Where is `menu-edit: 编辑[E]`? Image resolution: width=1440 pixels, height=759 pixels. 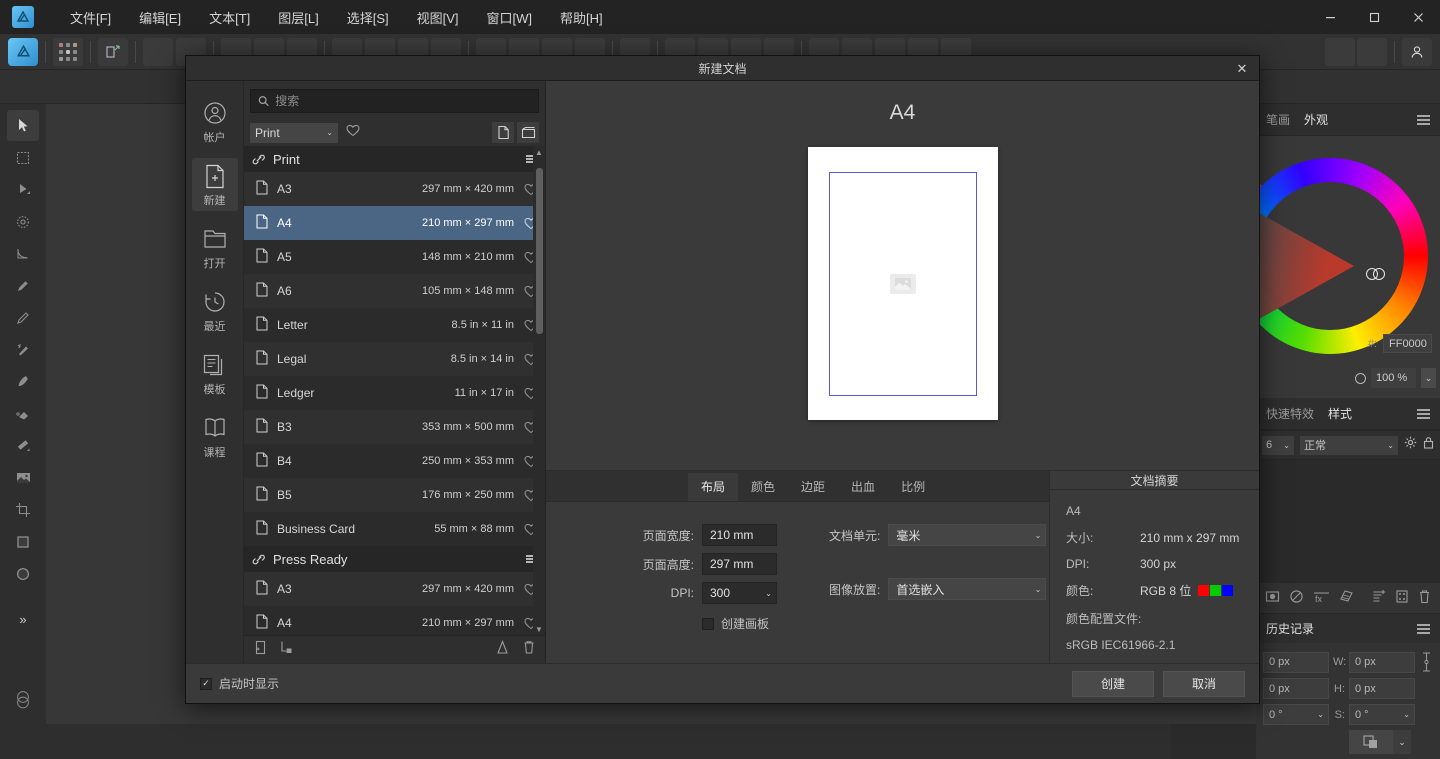
menu-edit: 编辑[E] is located at coordinates (160, 17).